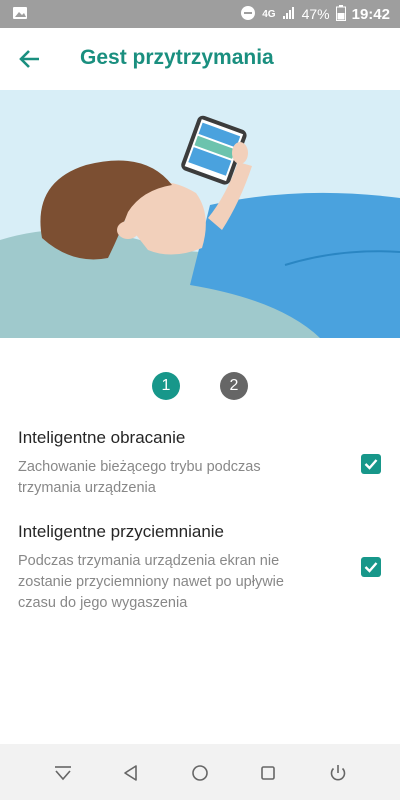 The height and width of the screenshot is (800, 400). What do you see at coordinates (289, 14) in the screenshot?
I see `signal-icon` at bounding box center [289, 14].